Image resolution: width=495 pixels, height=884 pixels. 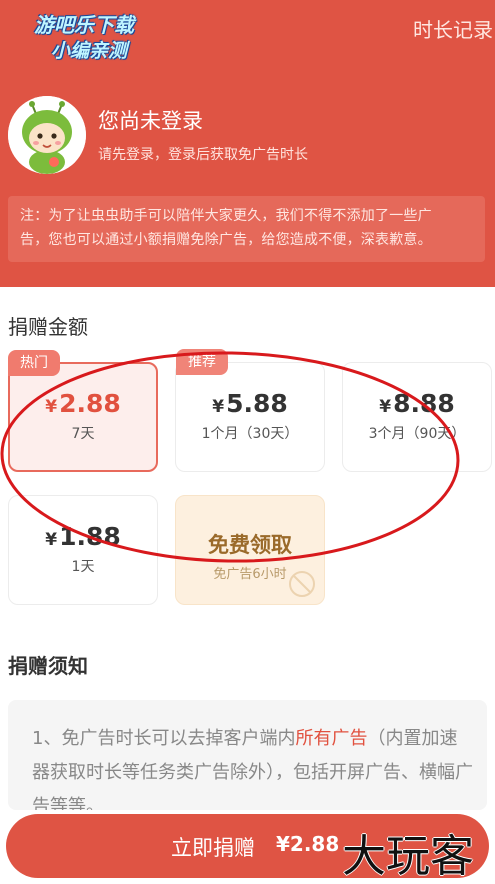 I want to click on notice-line1: 注：为了让虫虫助手可以陪伴大家更久，我们不得不添加了一些广, so click(x=226, y=216).